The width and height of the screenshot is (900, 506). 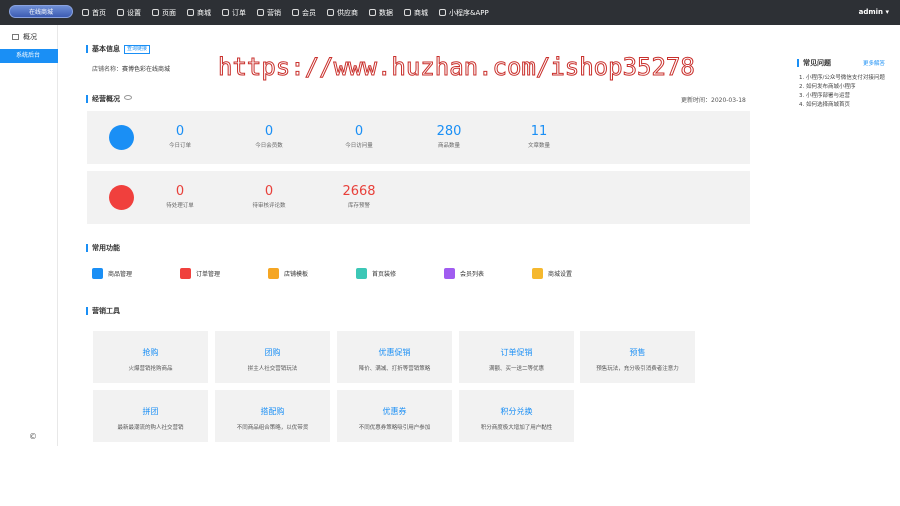 I want to click on logo: 在线商城, so click(x=41, y=11).